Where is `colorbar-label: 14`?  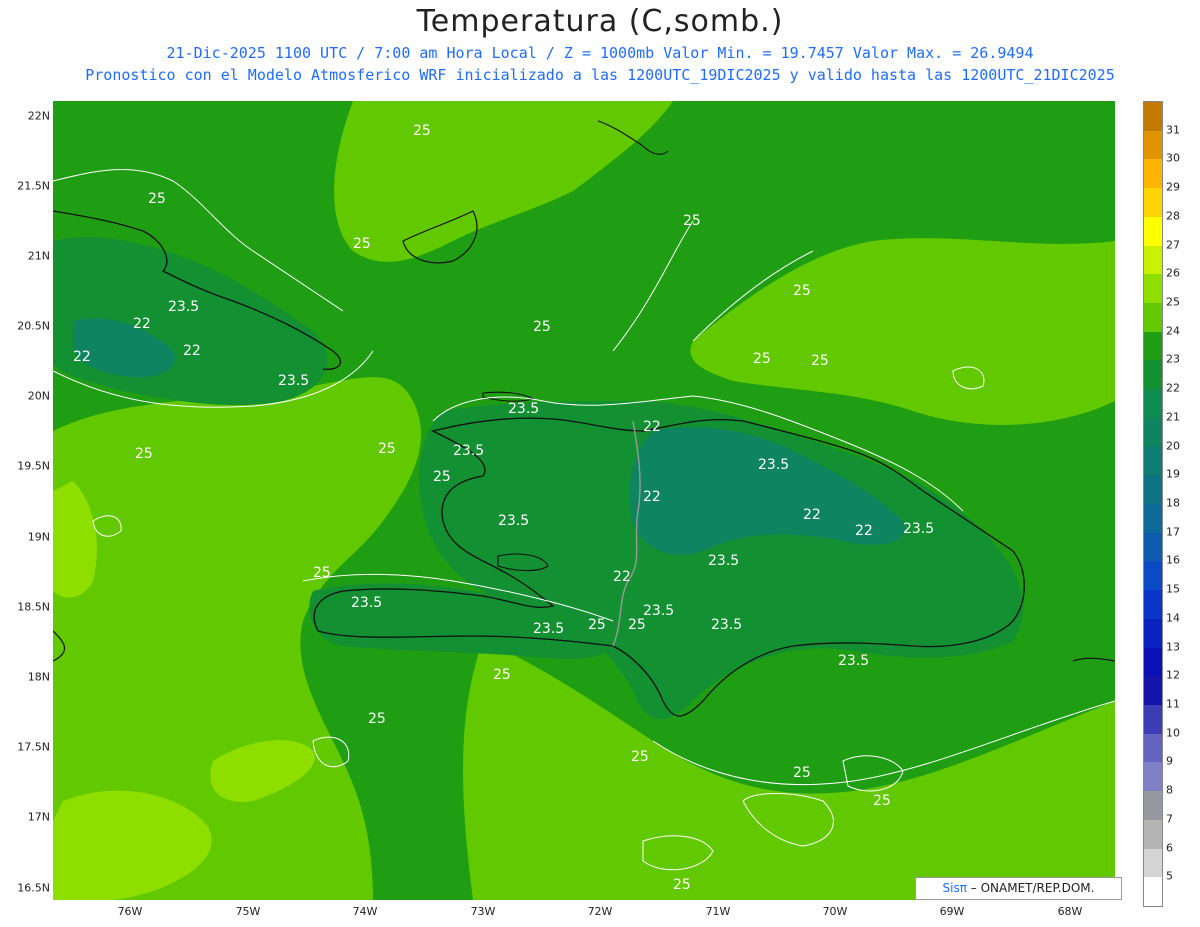
colorbar-label: 14 is located at coordinates (1173, 618).